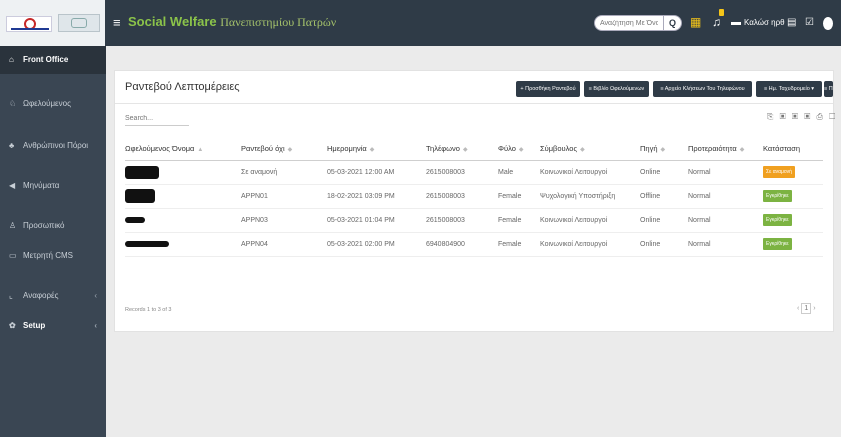 This screenshot has width=841, height=437. Describe the element at coordinates (782, 149) in the screenshot. I see `column-header-label: Κατάσταση` at that location.